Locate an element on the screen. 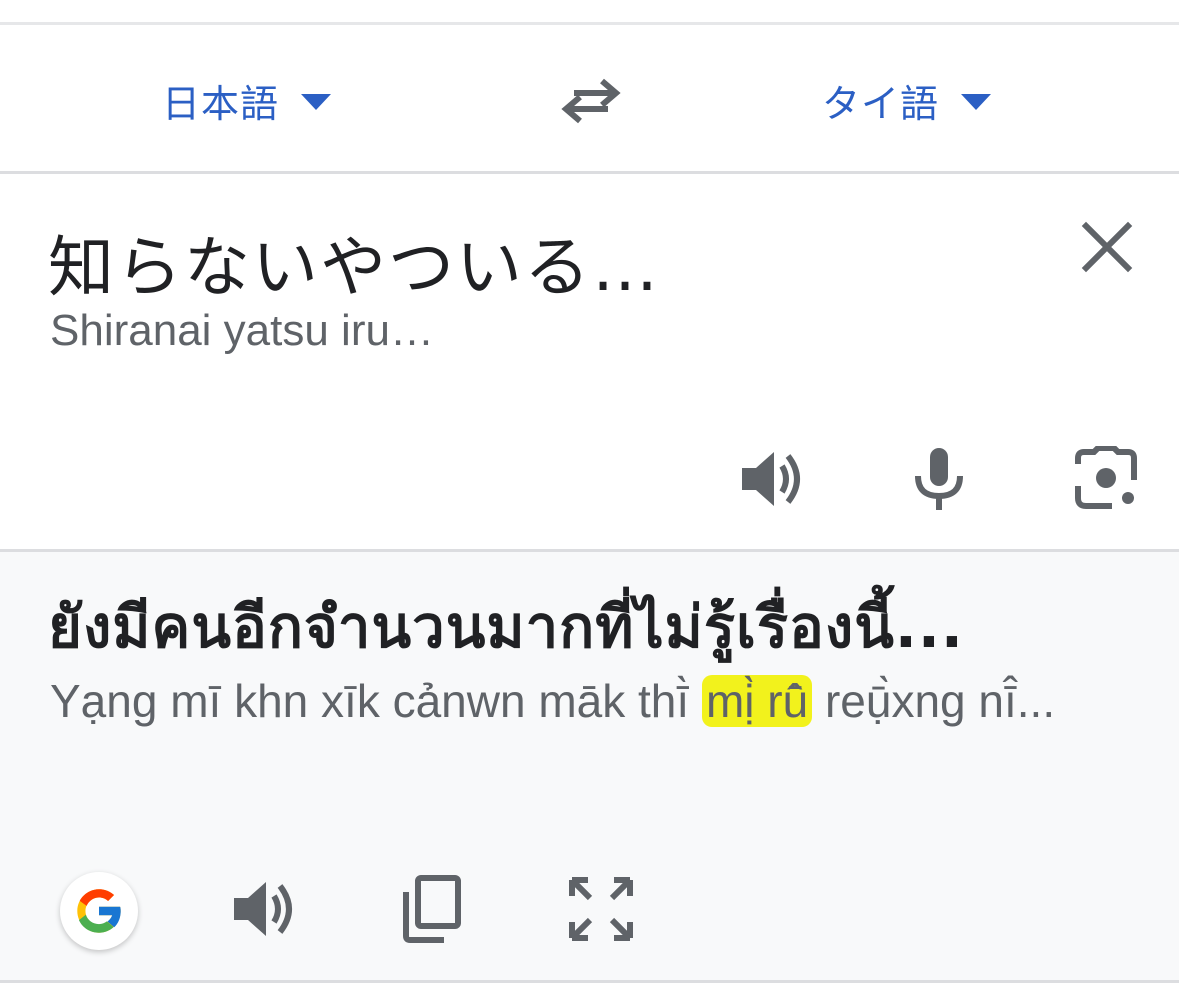  camera-input-button is located at coordinates (1107, 478).